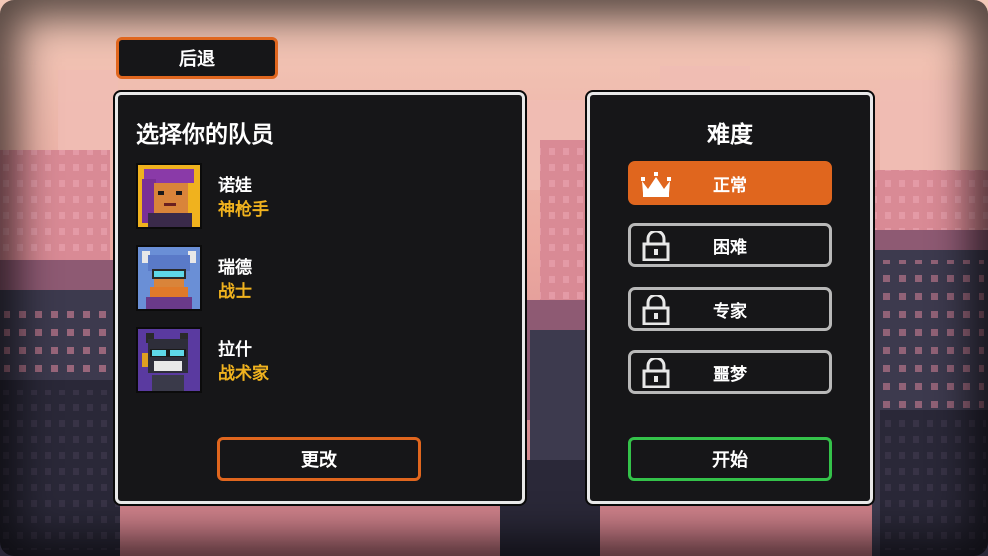 This screenshot has height=556, width=988. I want to click on member-card-rush: 拉什 战术家, so click(286, 360).